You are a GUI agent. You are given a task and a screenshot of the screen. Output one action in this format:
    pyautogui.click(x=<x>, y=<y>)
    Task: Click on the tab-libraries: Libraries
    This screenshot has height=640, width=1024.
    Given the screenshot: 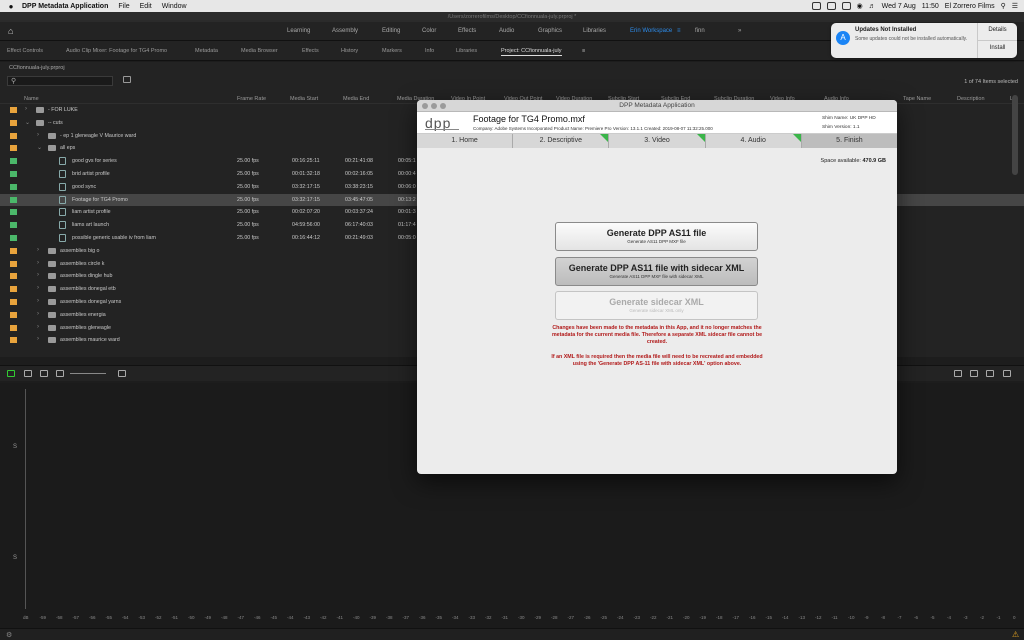 What is the action you would take?
    pyautogui.click(x=466, y=51)
    